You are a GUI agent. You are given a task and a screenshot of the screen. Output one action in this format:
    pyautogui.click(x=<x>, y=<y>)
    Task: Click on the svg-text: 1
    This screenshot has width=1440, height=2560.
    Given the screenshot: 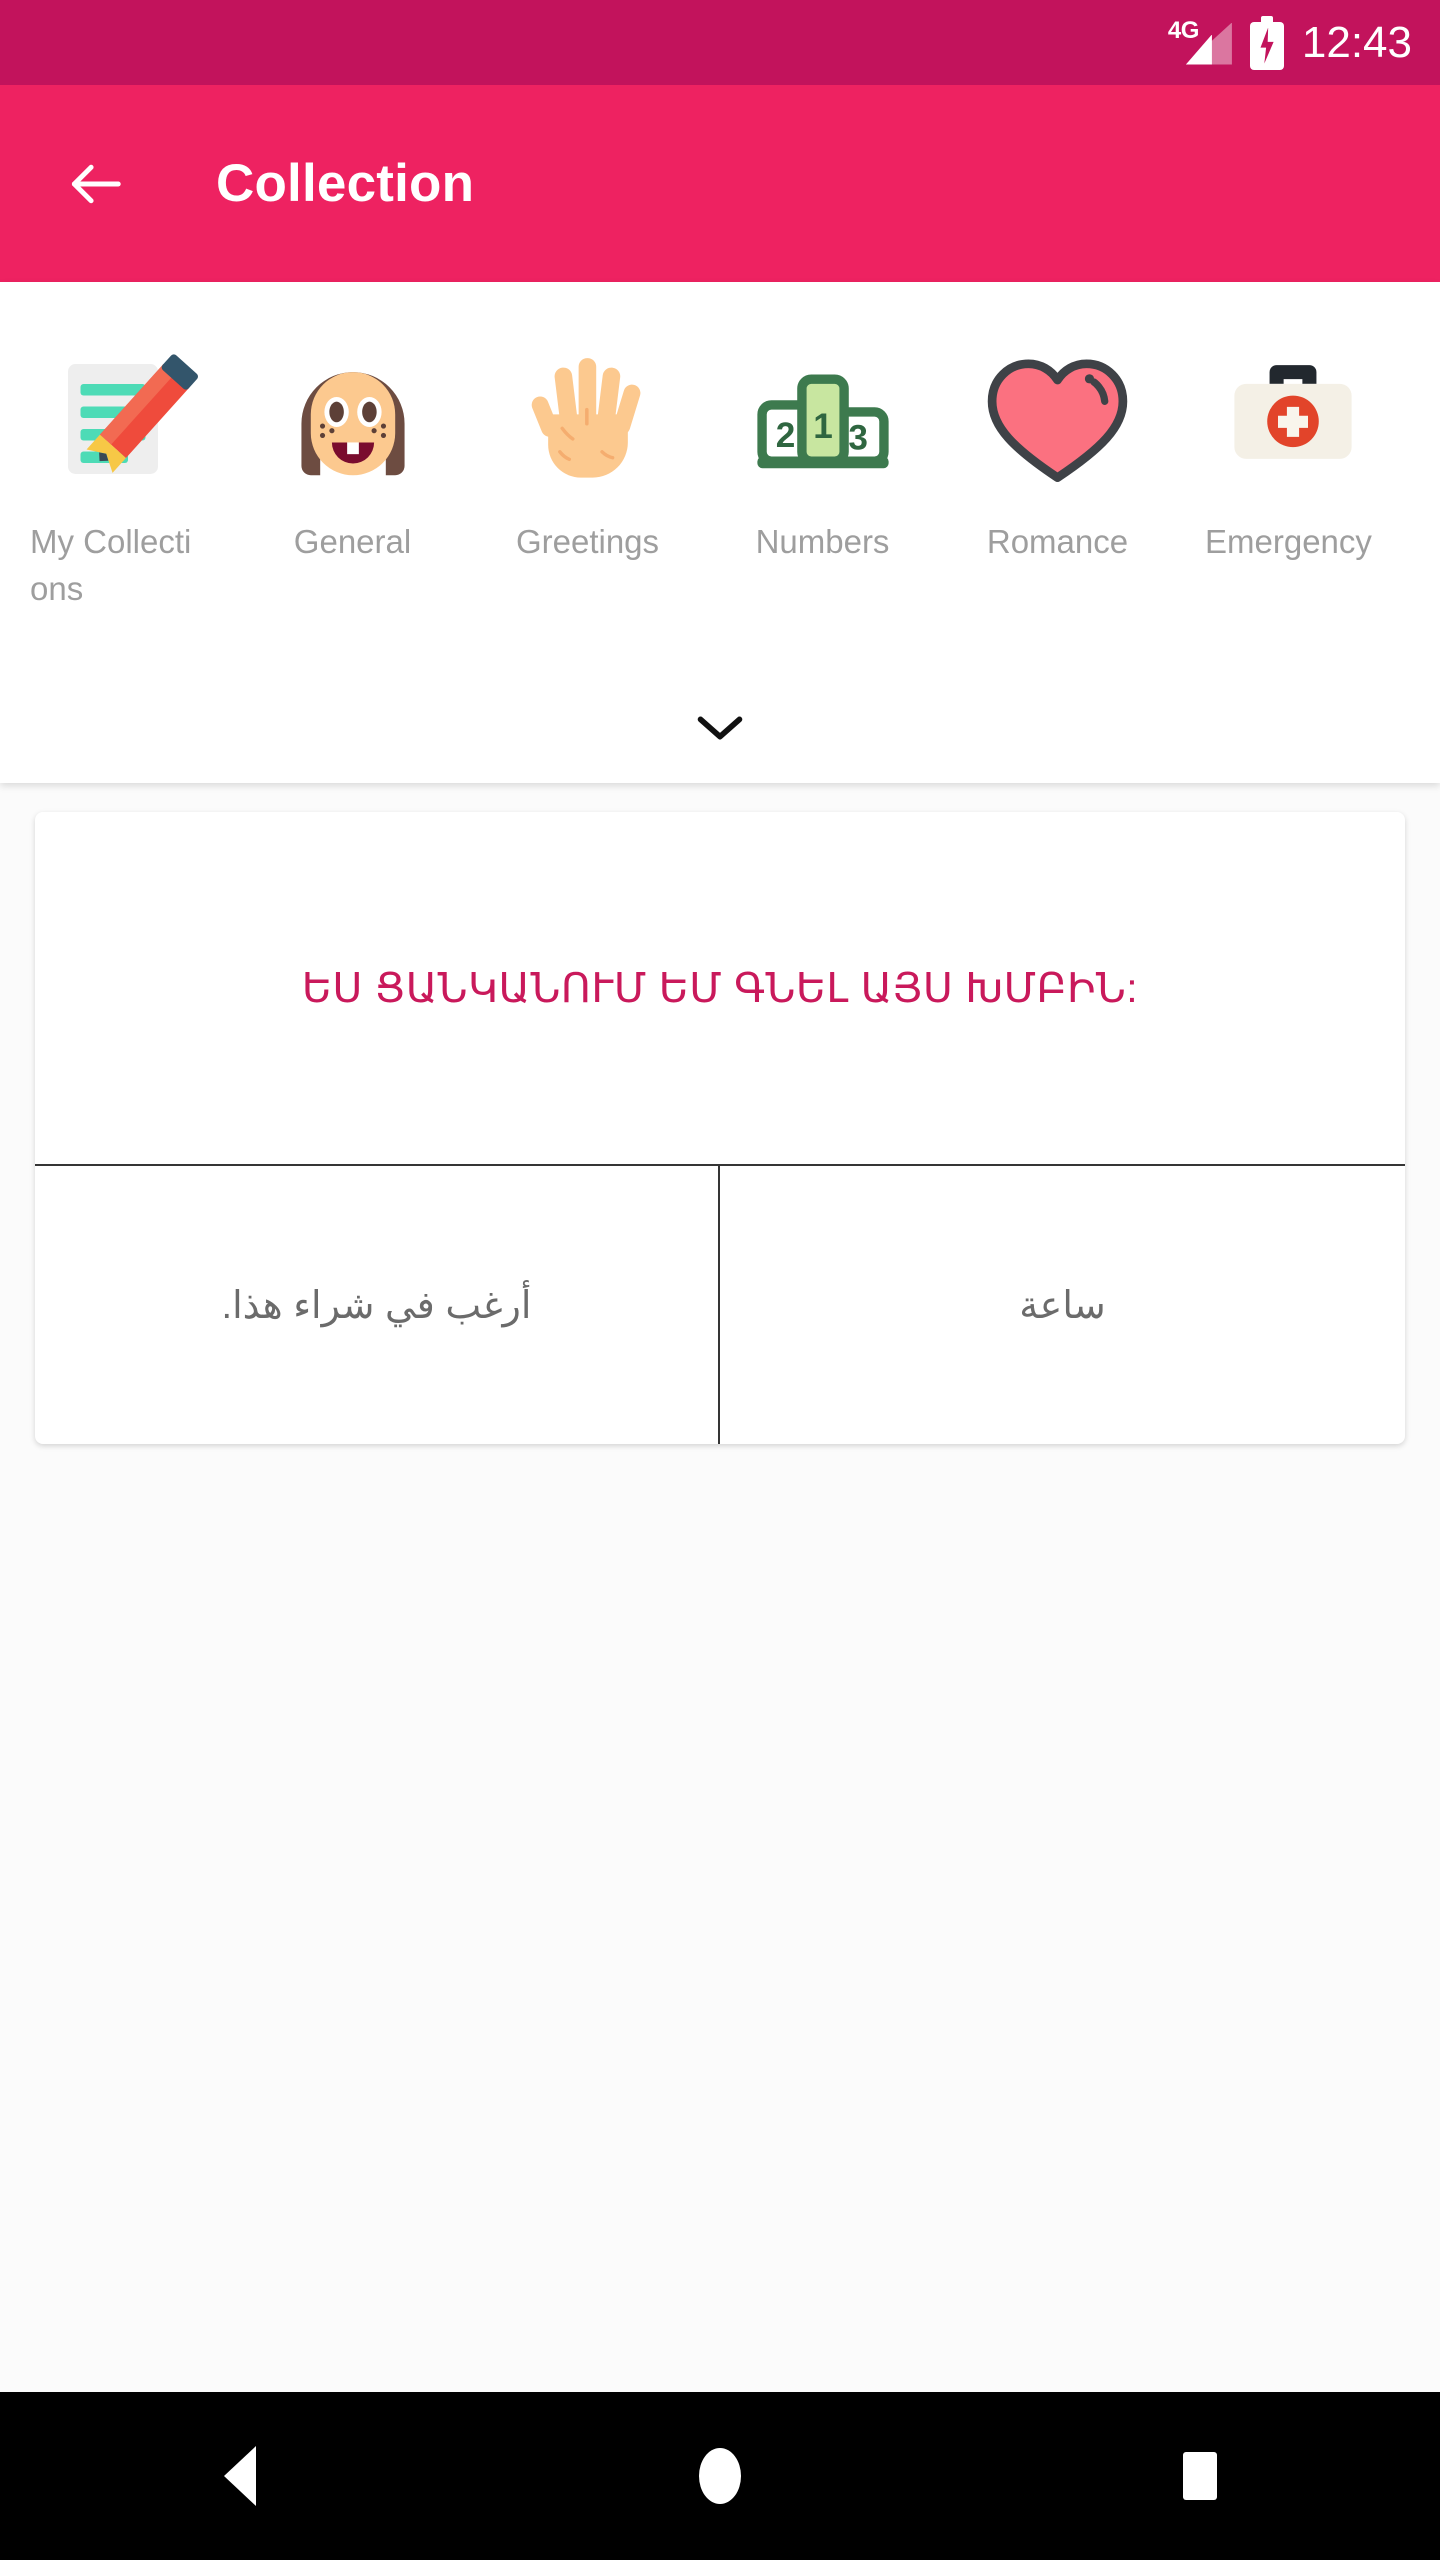 What is the action you would take?
    pyautogui.click(x=823, y=426)
    